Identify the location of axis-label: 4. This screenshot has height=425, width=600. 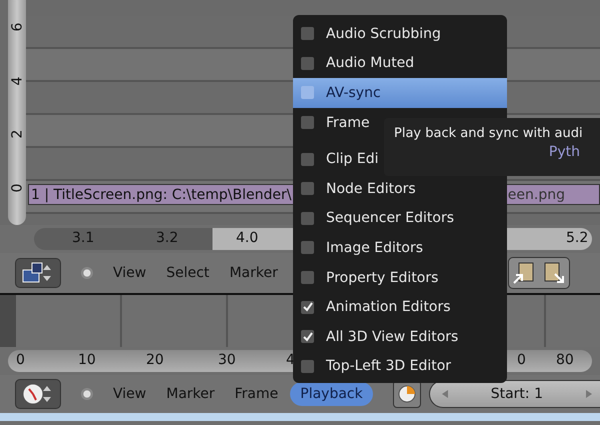
(17, 81).